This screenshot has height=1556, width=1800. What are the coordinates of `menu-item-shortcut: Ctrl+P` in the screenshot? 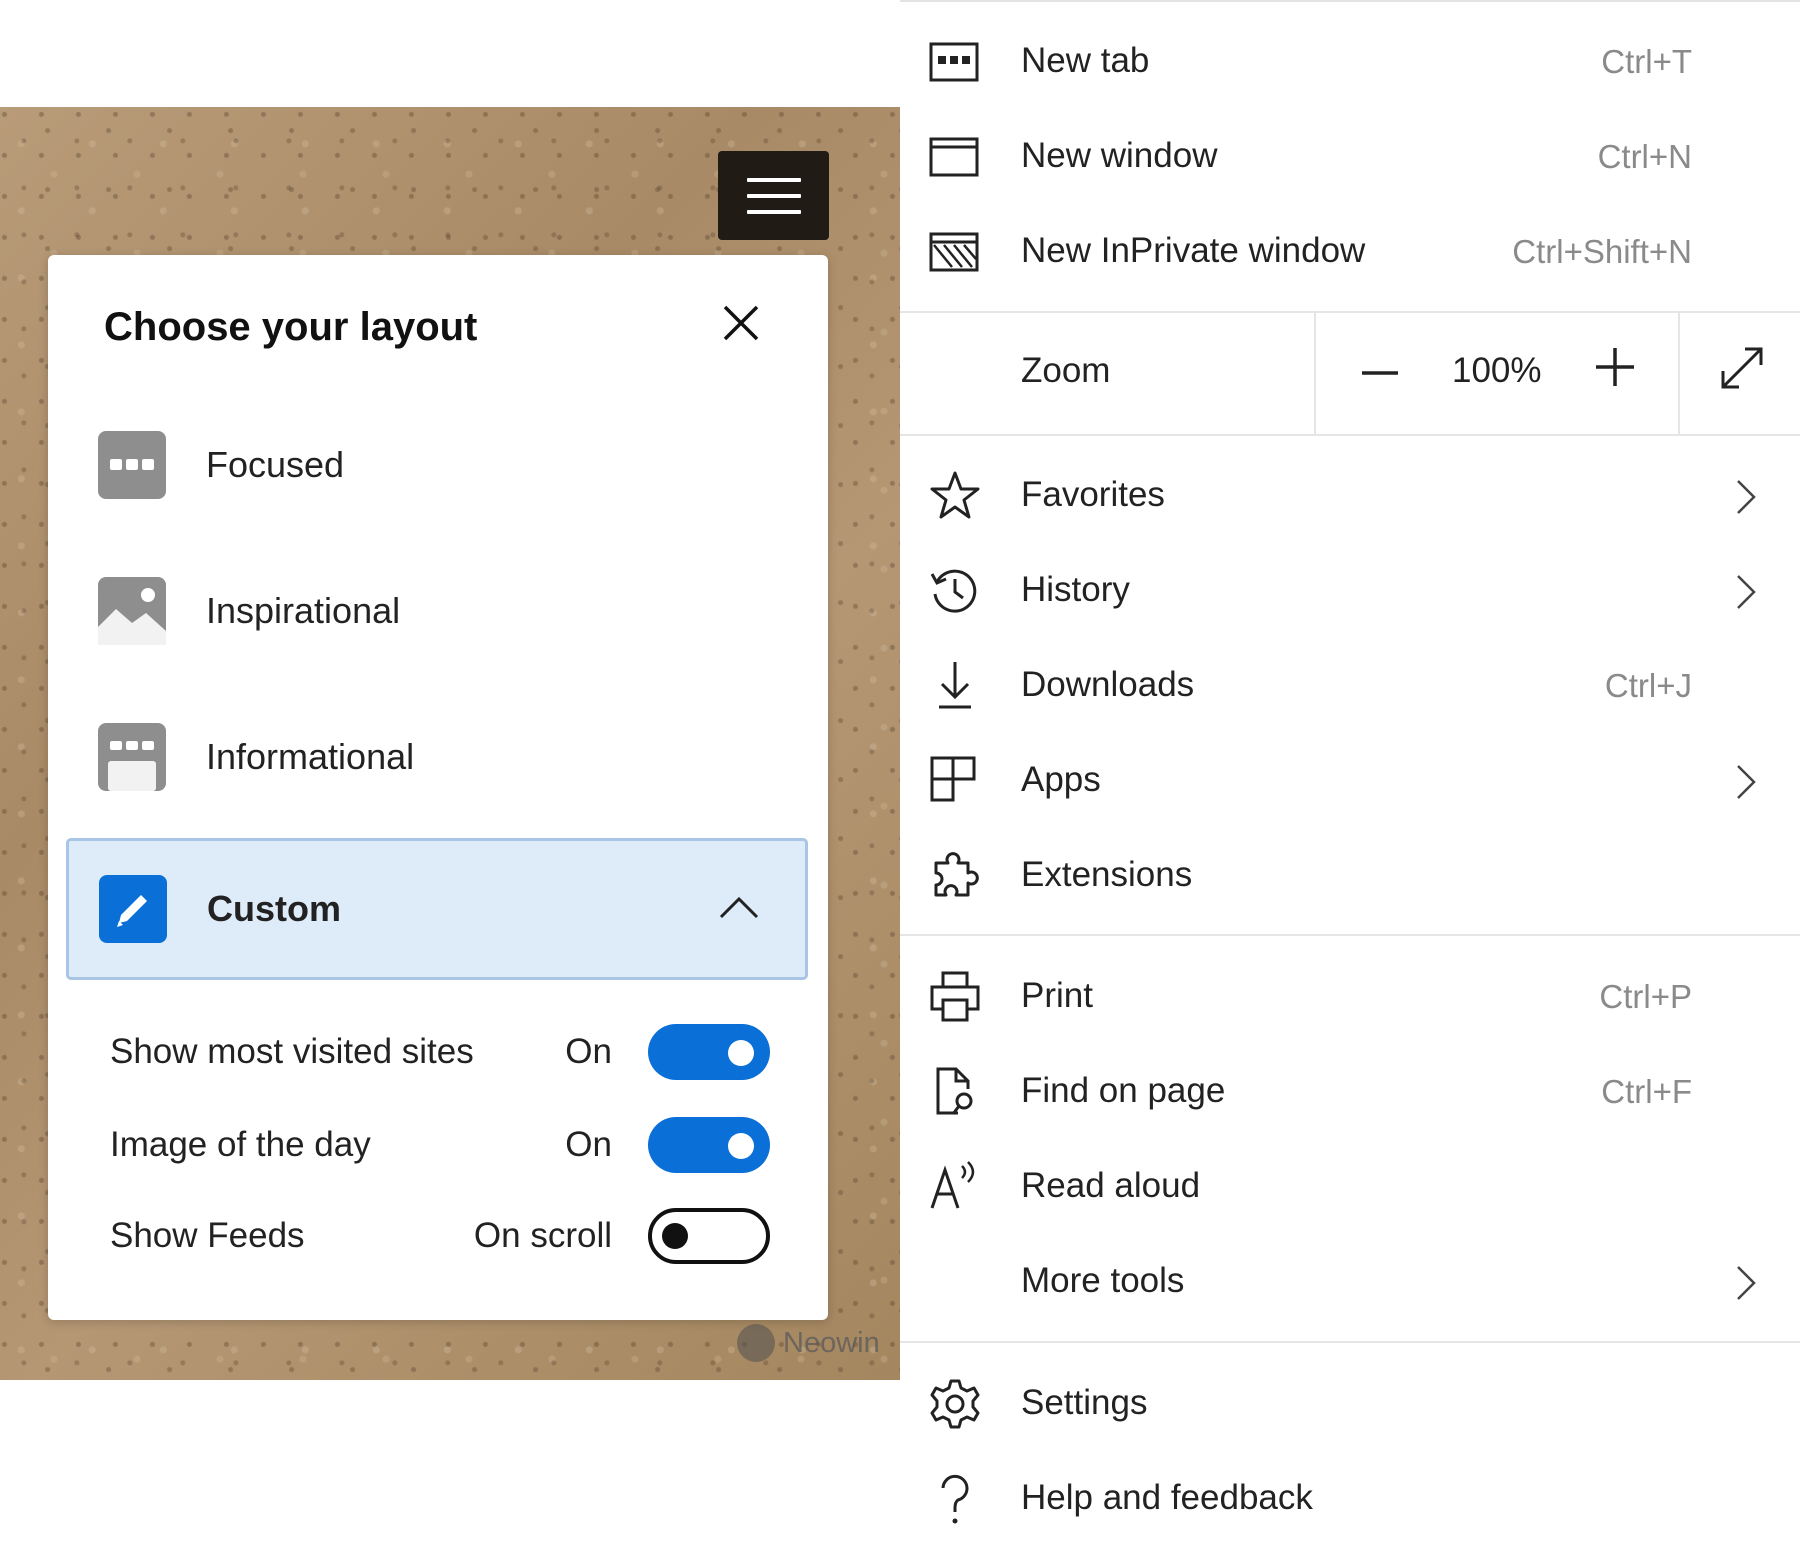 It's located at (1645, 996).